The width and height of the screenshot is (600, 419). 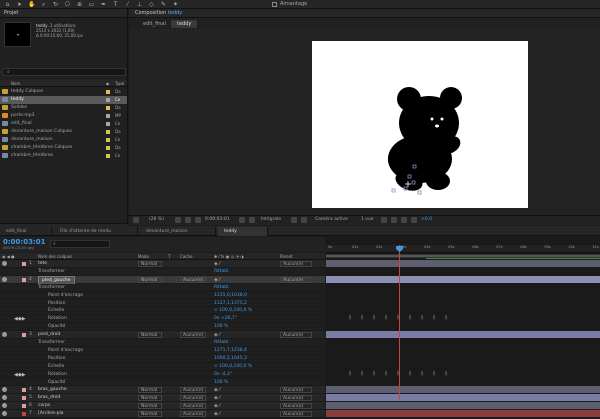 I want to click on property-value: 100 %, so click(x=221, y=383).